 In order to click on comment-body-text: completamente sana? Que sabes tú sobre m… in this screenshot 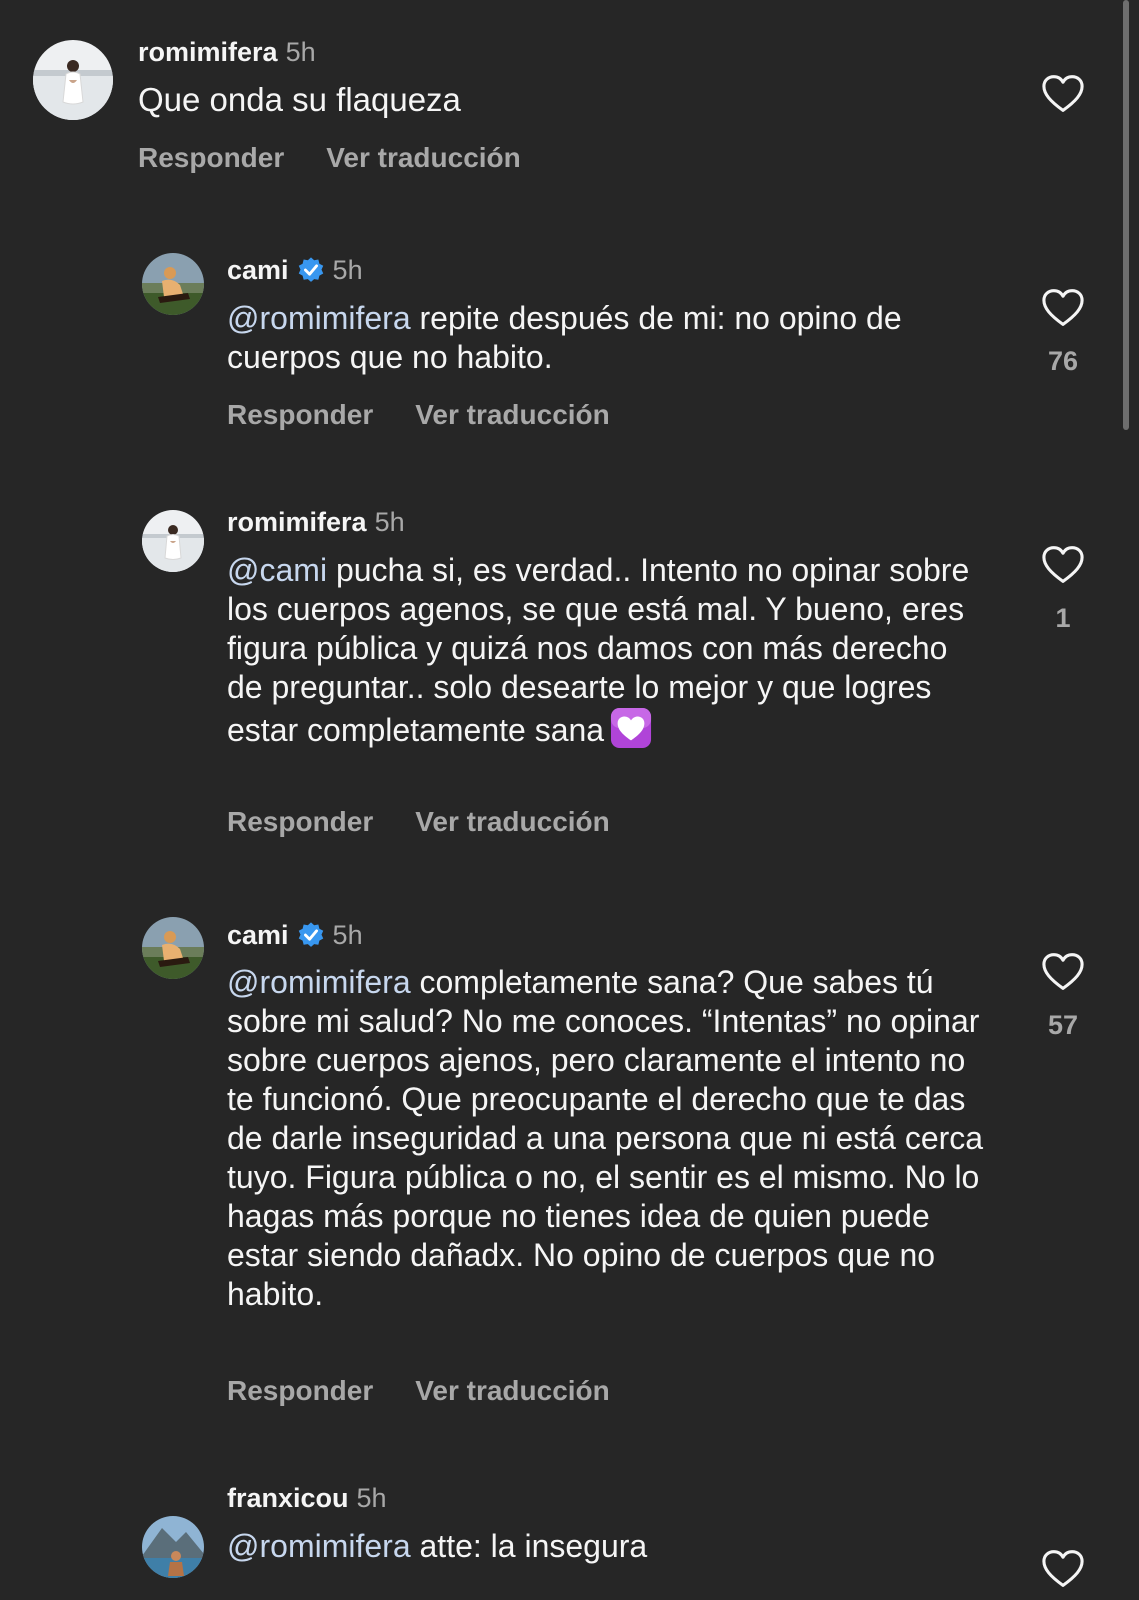, I will do `click(605, 1138)`.